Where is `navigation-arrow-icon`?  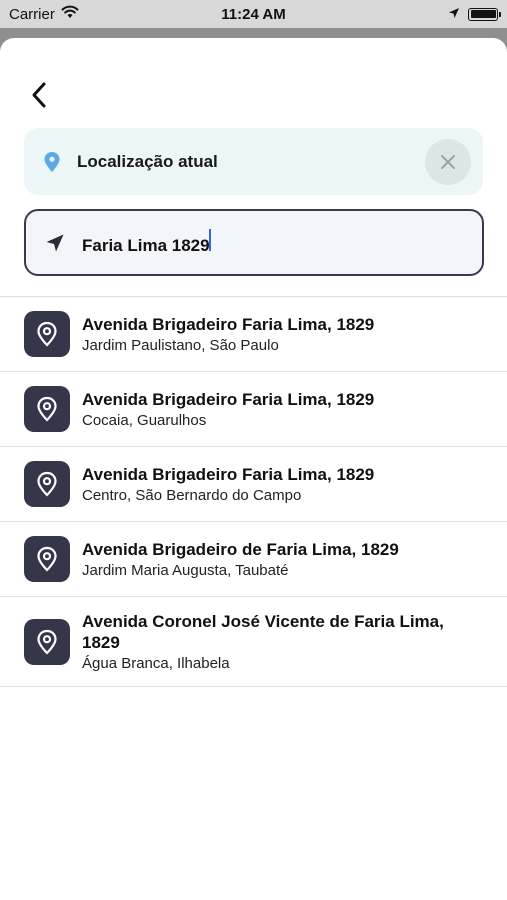
navigation-arrow-icon is located at coordinates (55, 243).